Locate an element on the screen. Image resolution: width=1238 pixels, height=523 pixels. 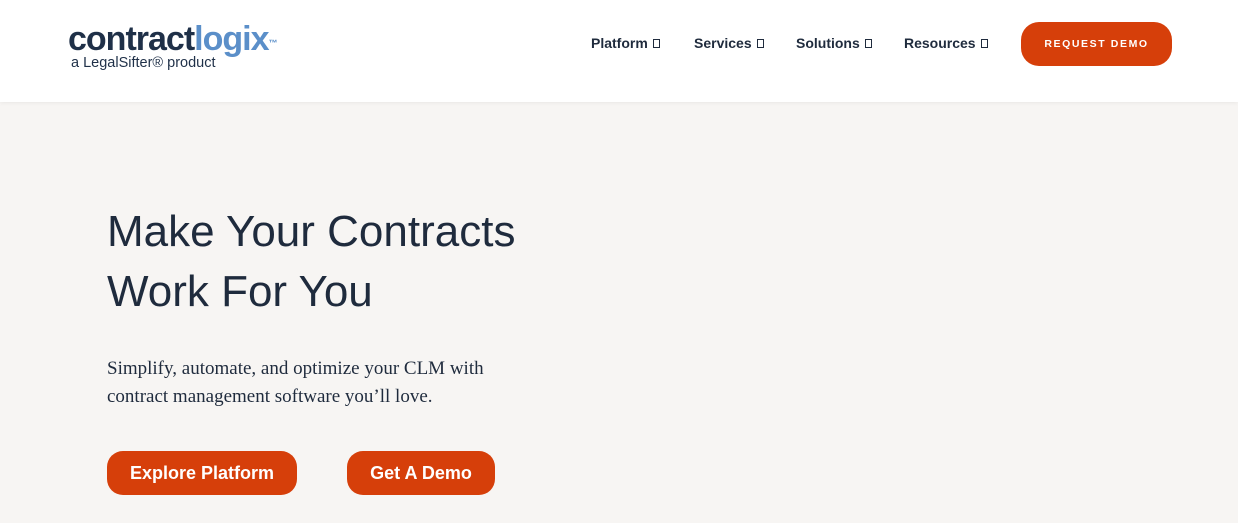
nav-item-resources: Resources is located at coordinates (946, 43).